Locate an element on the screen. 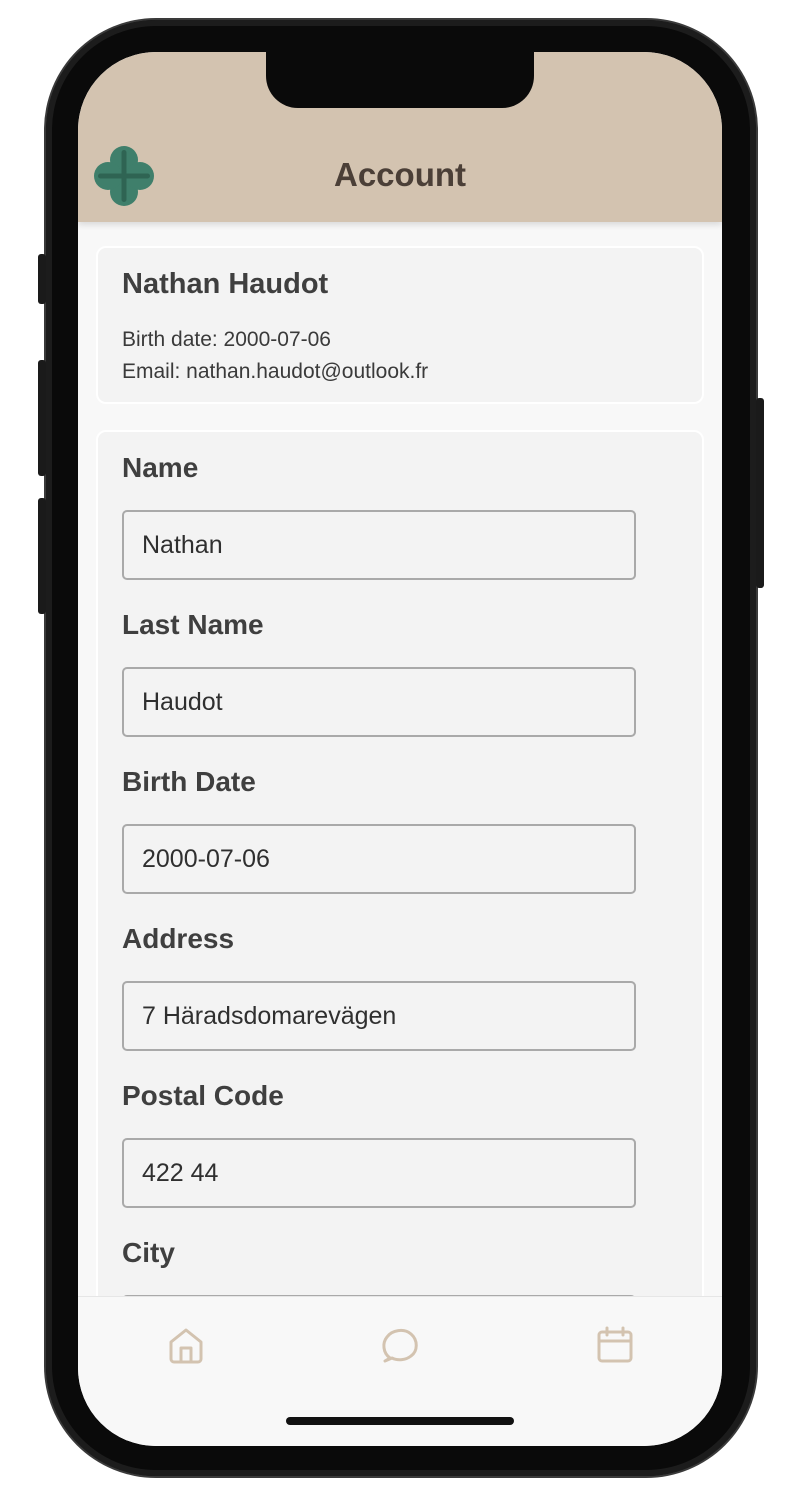 The height and width of the screenshot is (1500, 800). last-name-label: Last Name is located at coordinates (193, 624).